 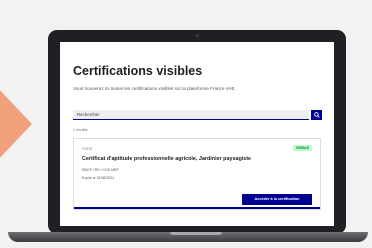 What do you see at coordinates (191, 115) in the screenshot?
I see `search-input` at bounding box center [191, 115].